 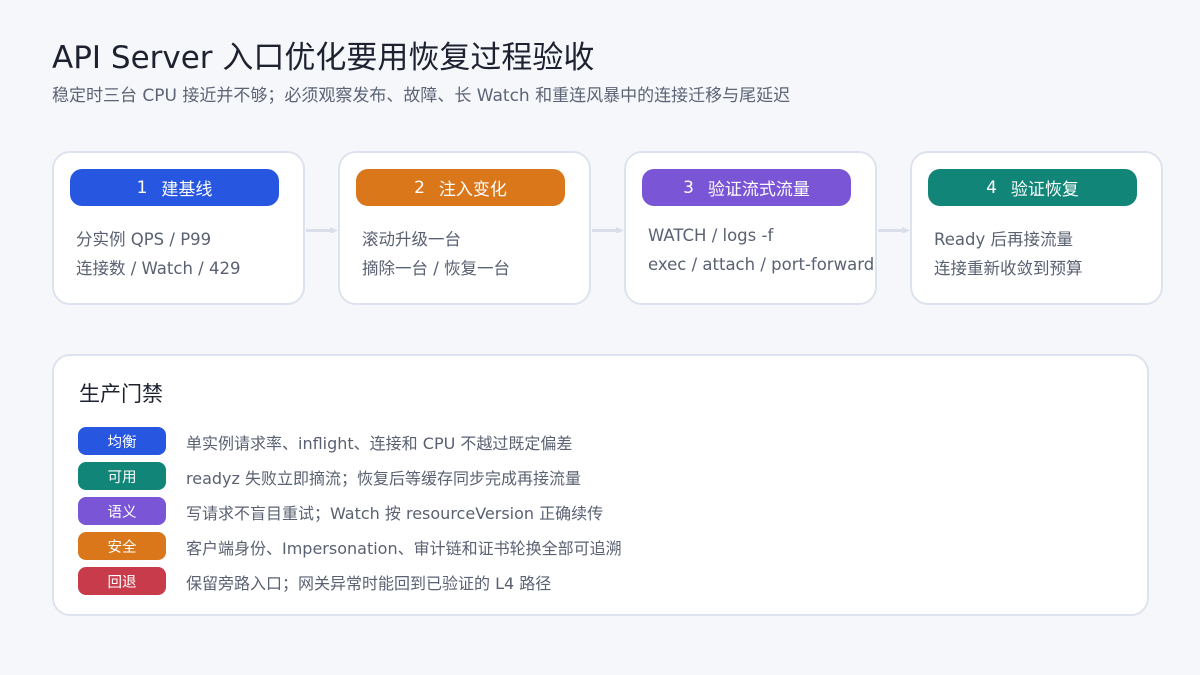 I want to click on step-number: 2, so click(x=419, y=187).